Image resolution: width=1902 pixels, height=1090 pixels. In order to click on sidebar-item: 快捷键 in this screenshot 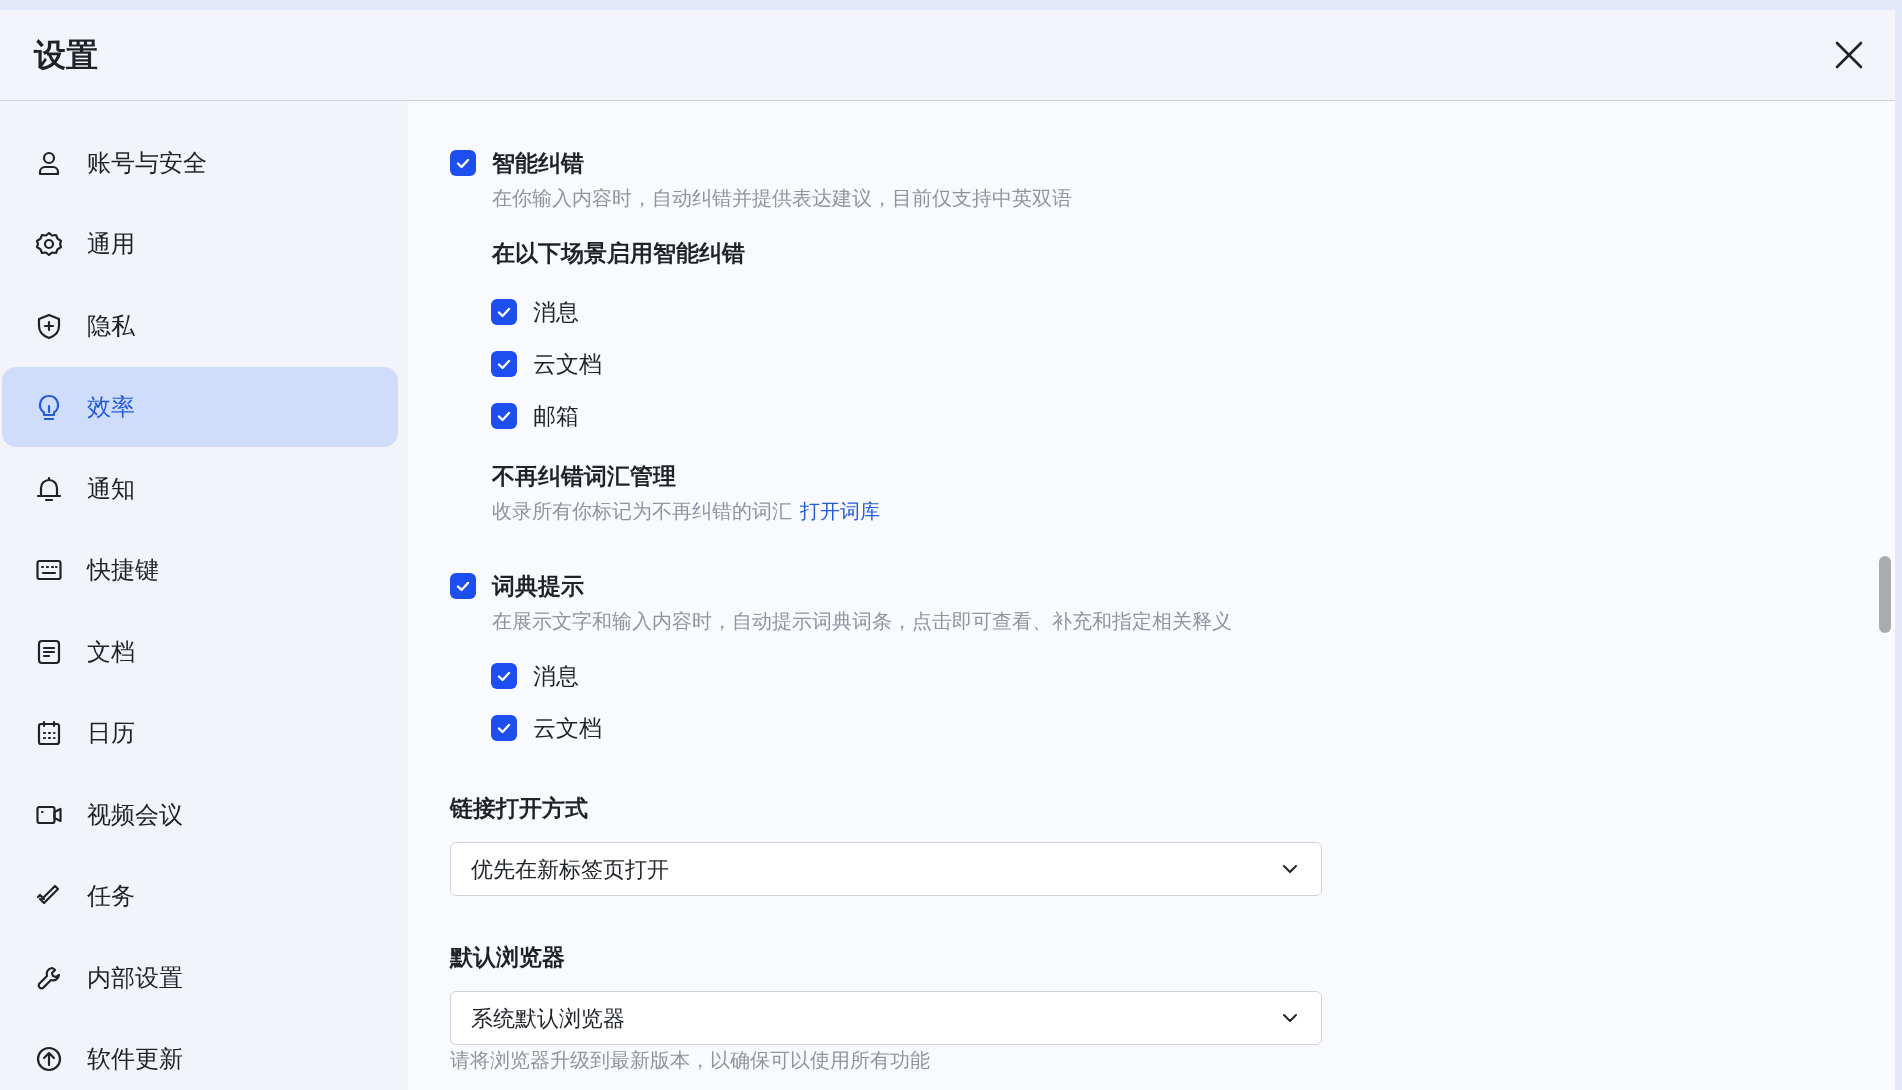, I will do `click(200, 570)`.